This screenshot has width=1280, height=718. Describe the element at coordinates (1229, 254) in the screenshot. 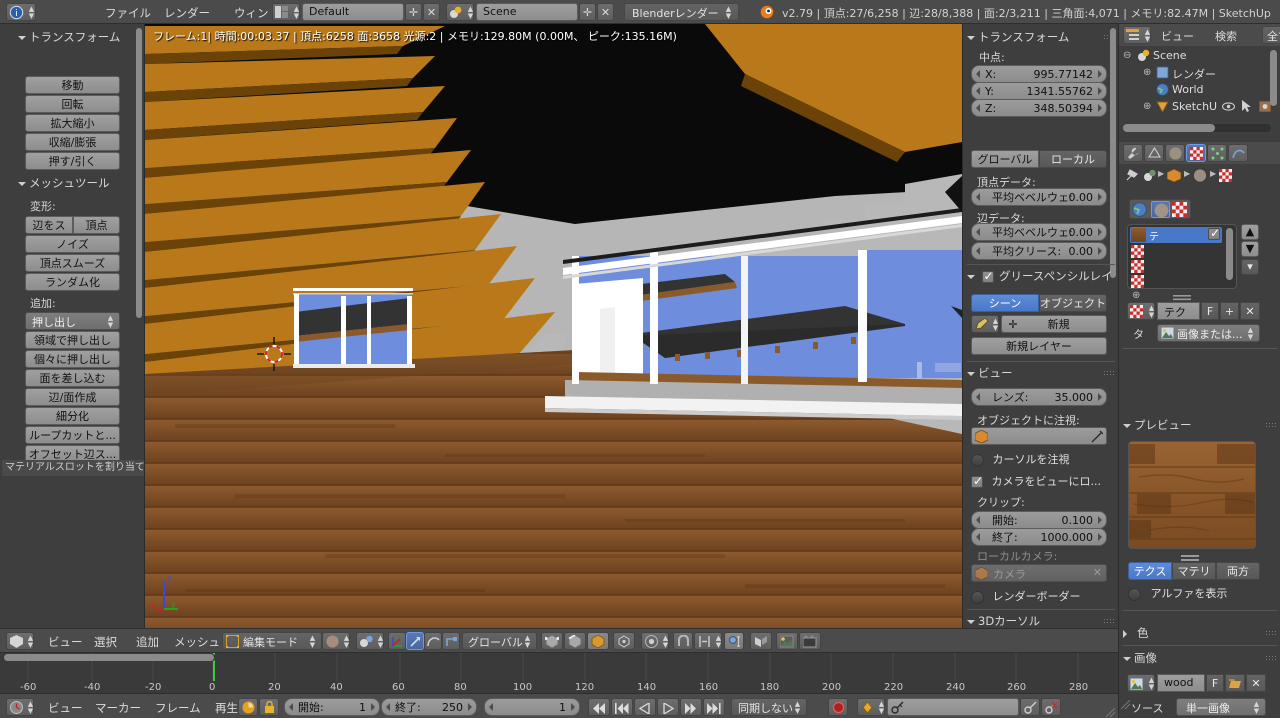

I see `slot-list-scrollbar` at that location.